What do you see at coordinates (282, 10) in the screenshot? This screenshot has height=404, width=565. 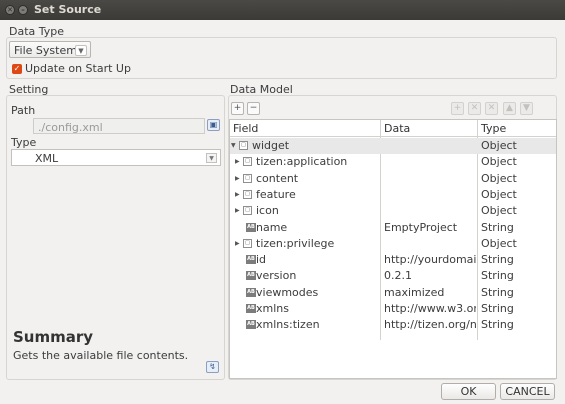 I see `title-bar: ✕ – Set Source` at bounding box center [282, 10].